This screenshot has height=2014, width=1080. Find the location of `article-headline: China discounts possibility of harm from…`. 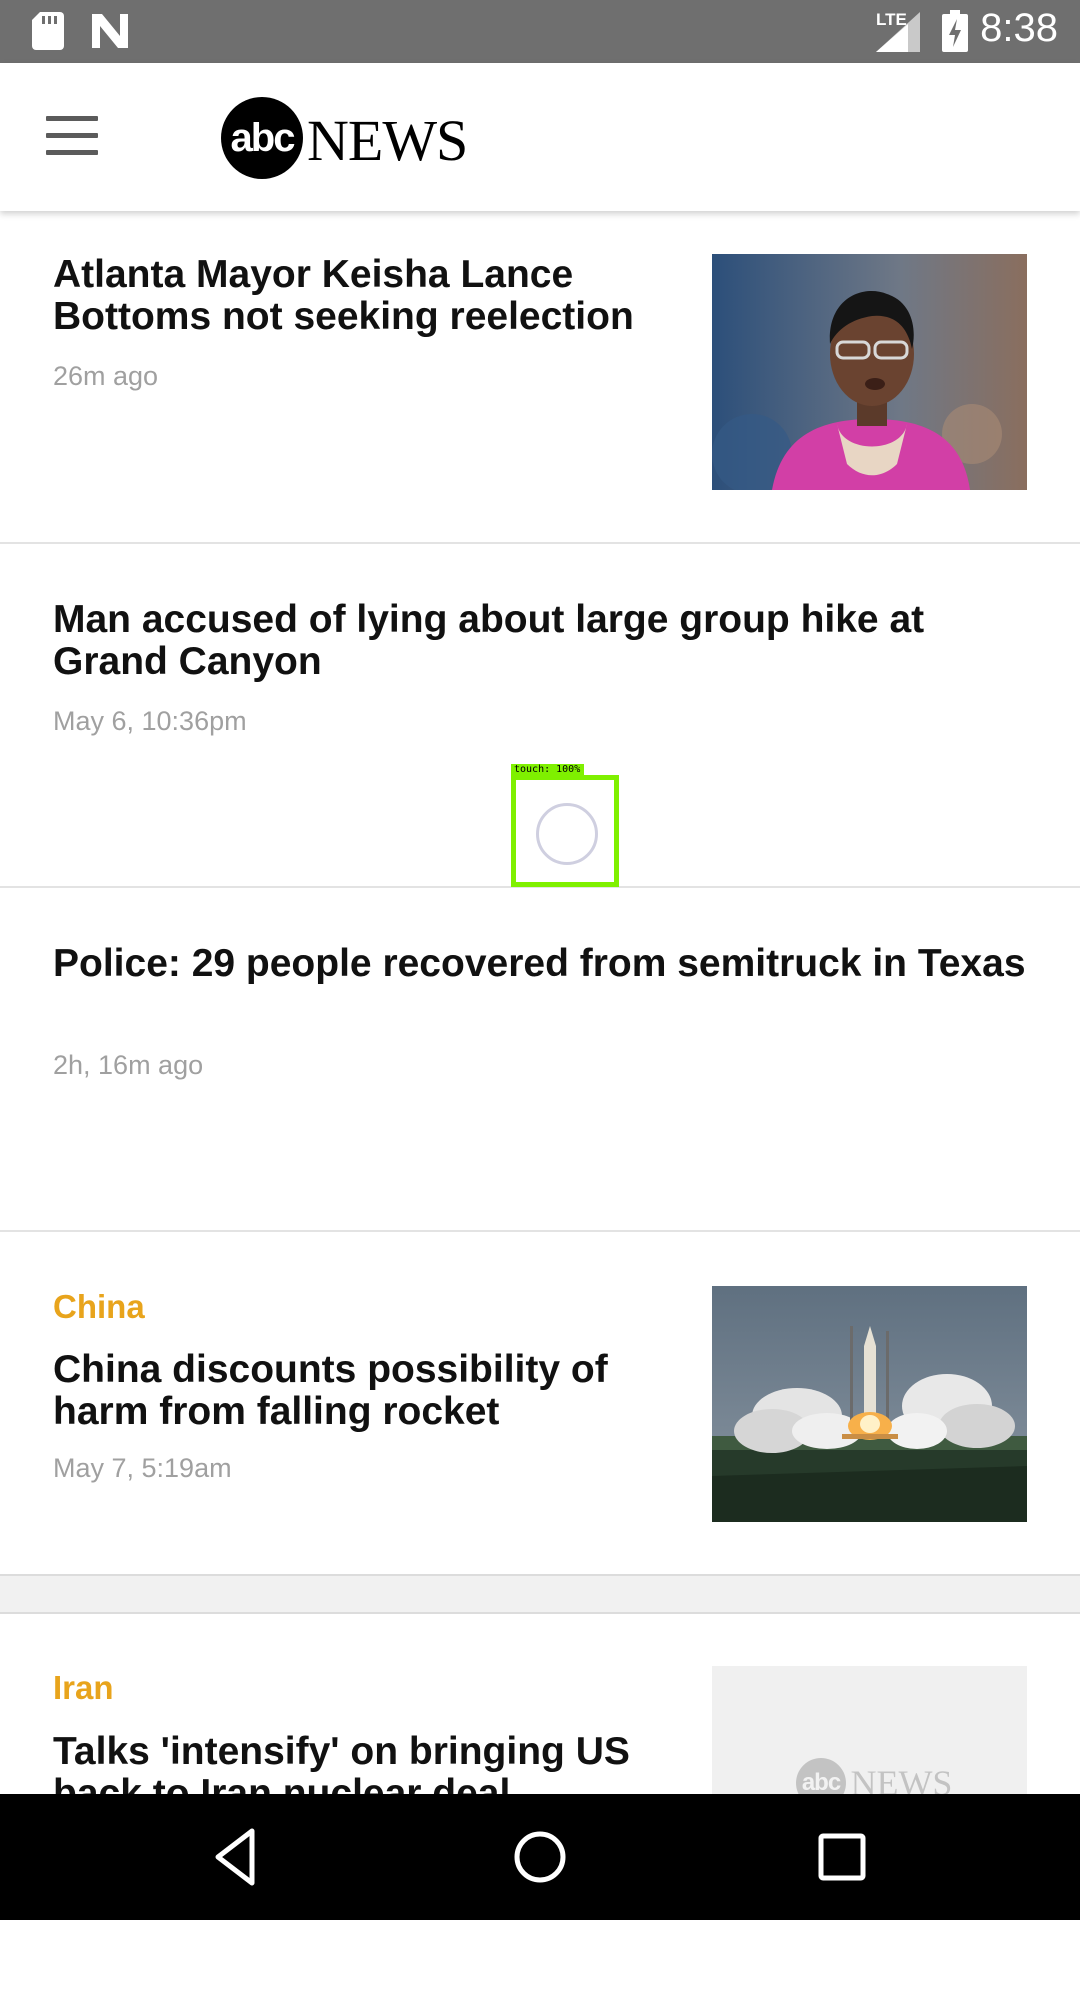

article-headline: China discounts possibility of harm from… is located at coordinates (353, 1391).